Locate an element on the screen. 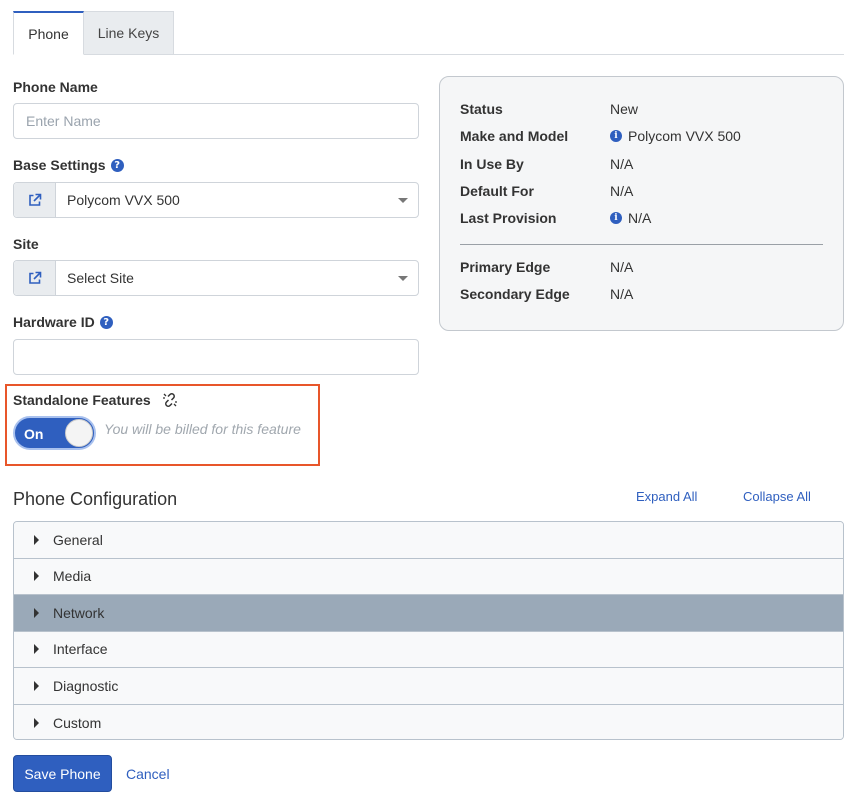 Image resolution: width=854 pixels, height=797 pixels. last-provision-row: Last Provision i N/A is located at coordinates (555, 218).